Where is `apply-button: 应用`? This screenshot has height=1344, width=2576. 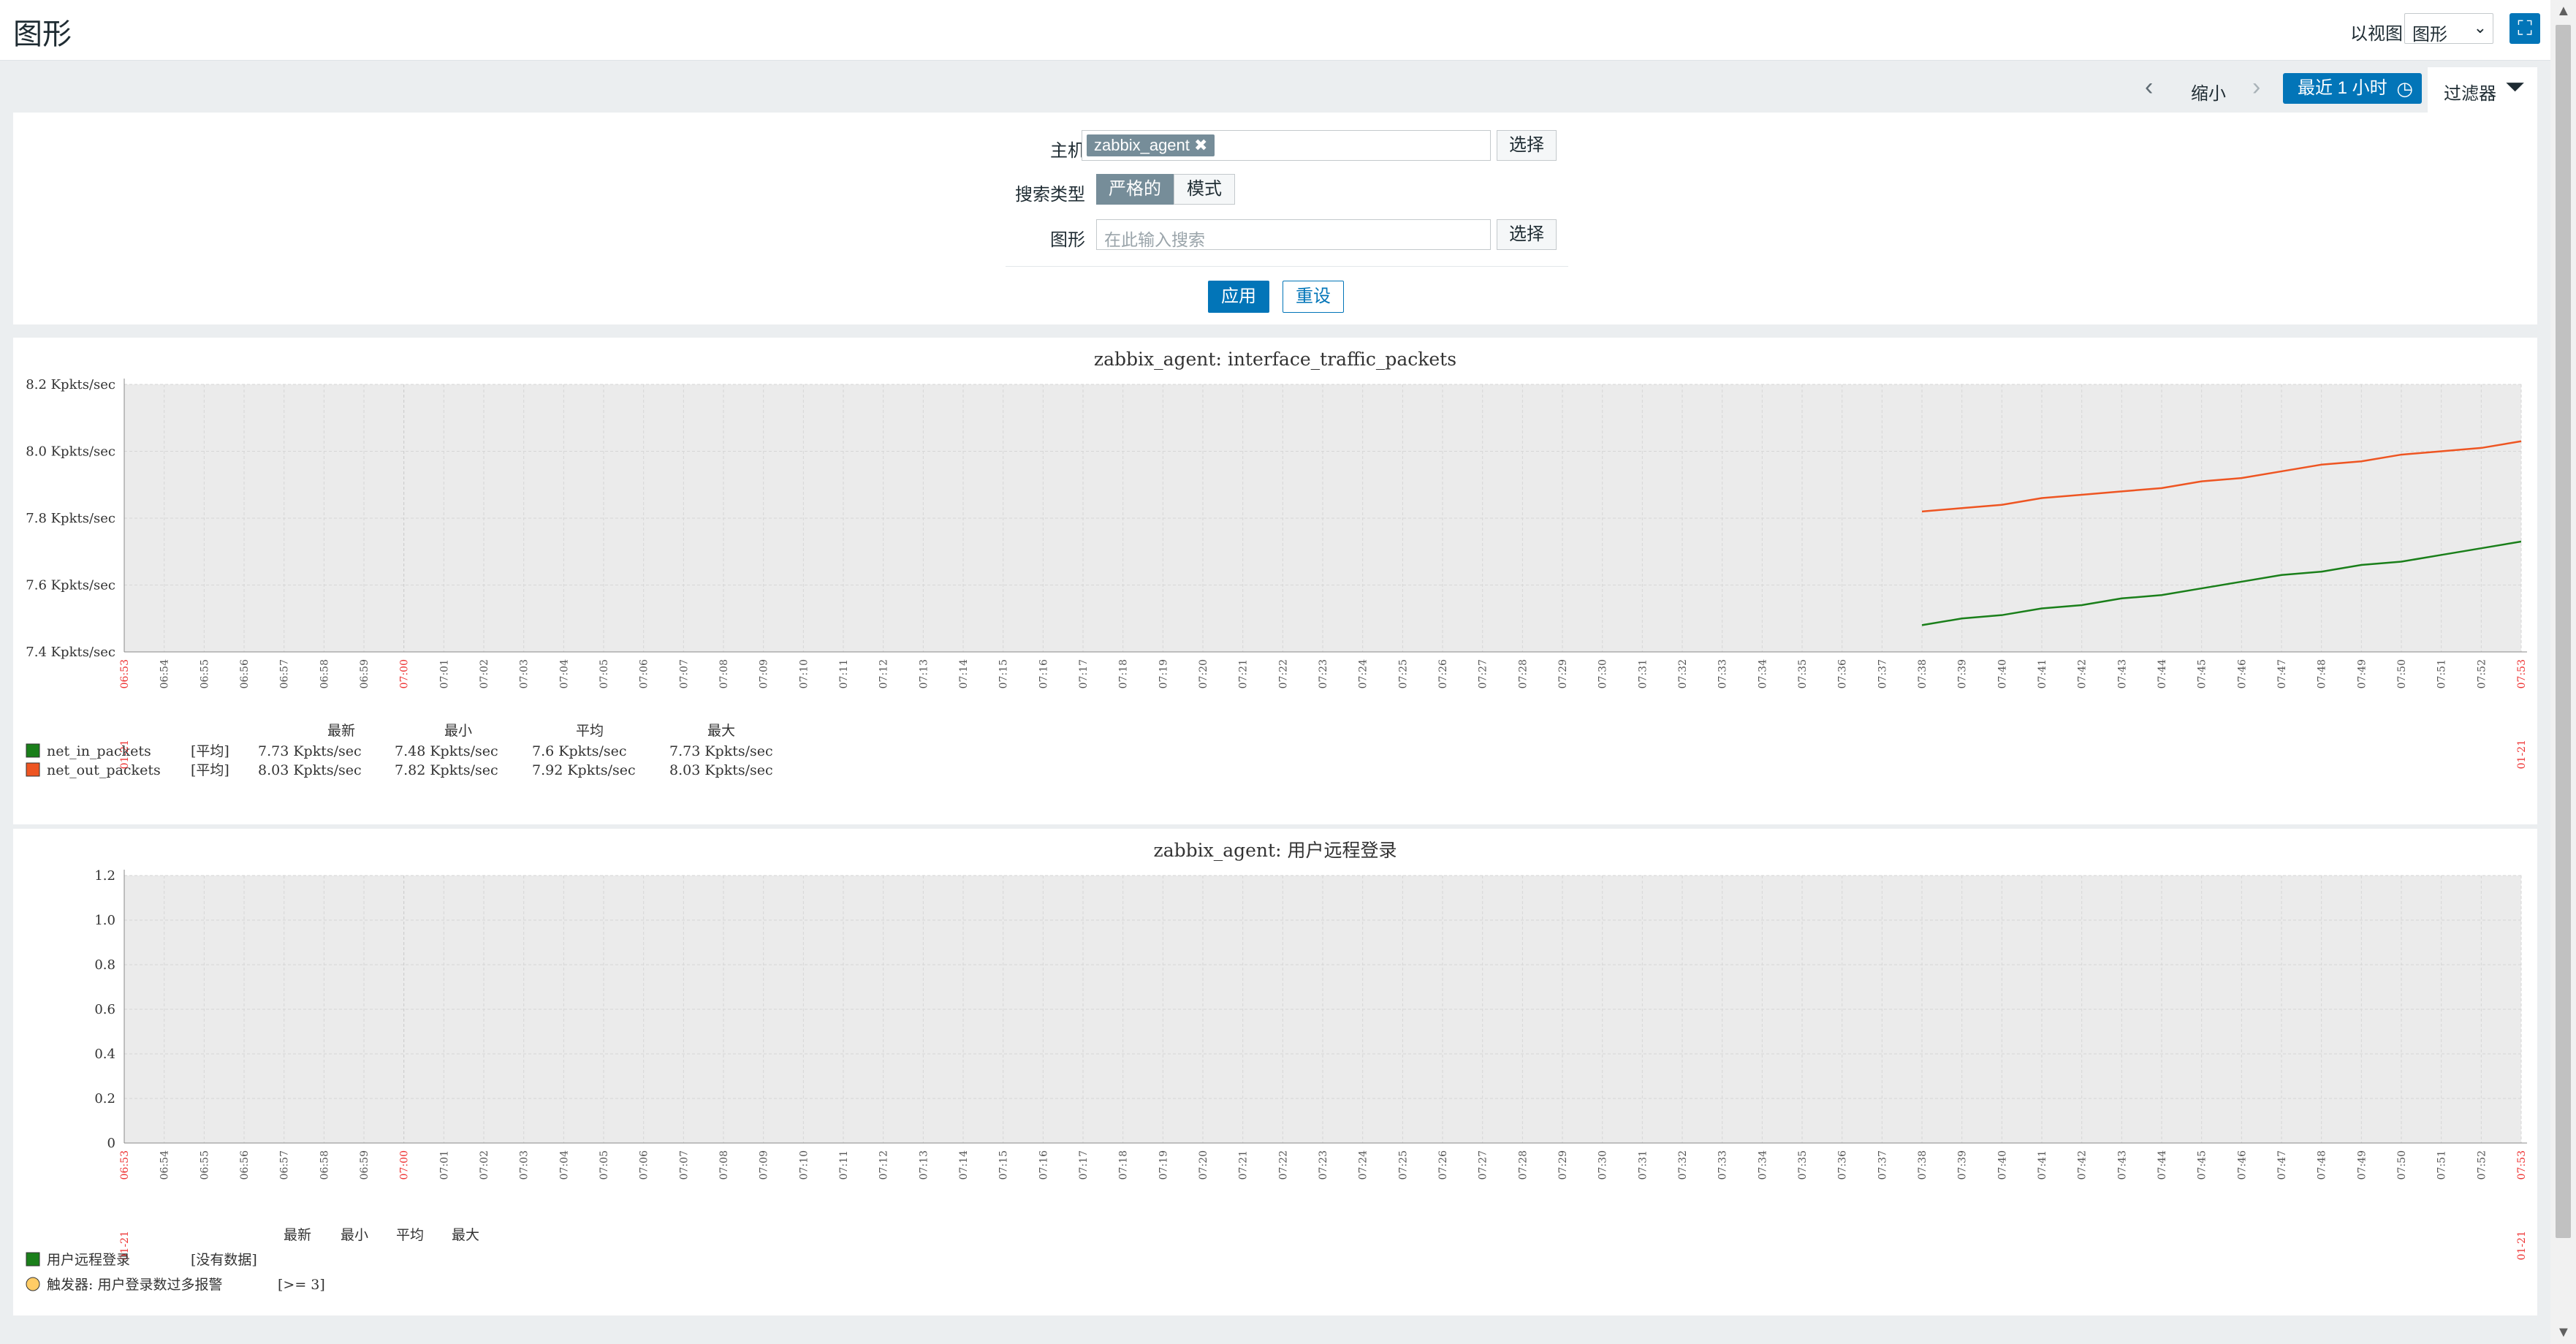 apply-button: 应用 is located at coordinates (1238, 297).